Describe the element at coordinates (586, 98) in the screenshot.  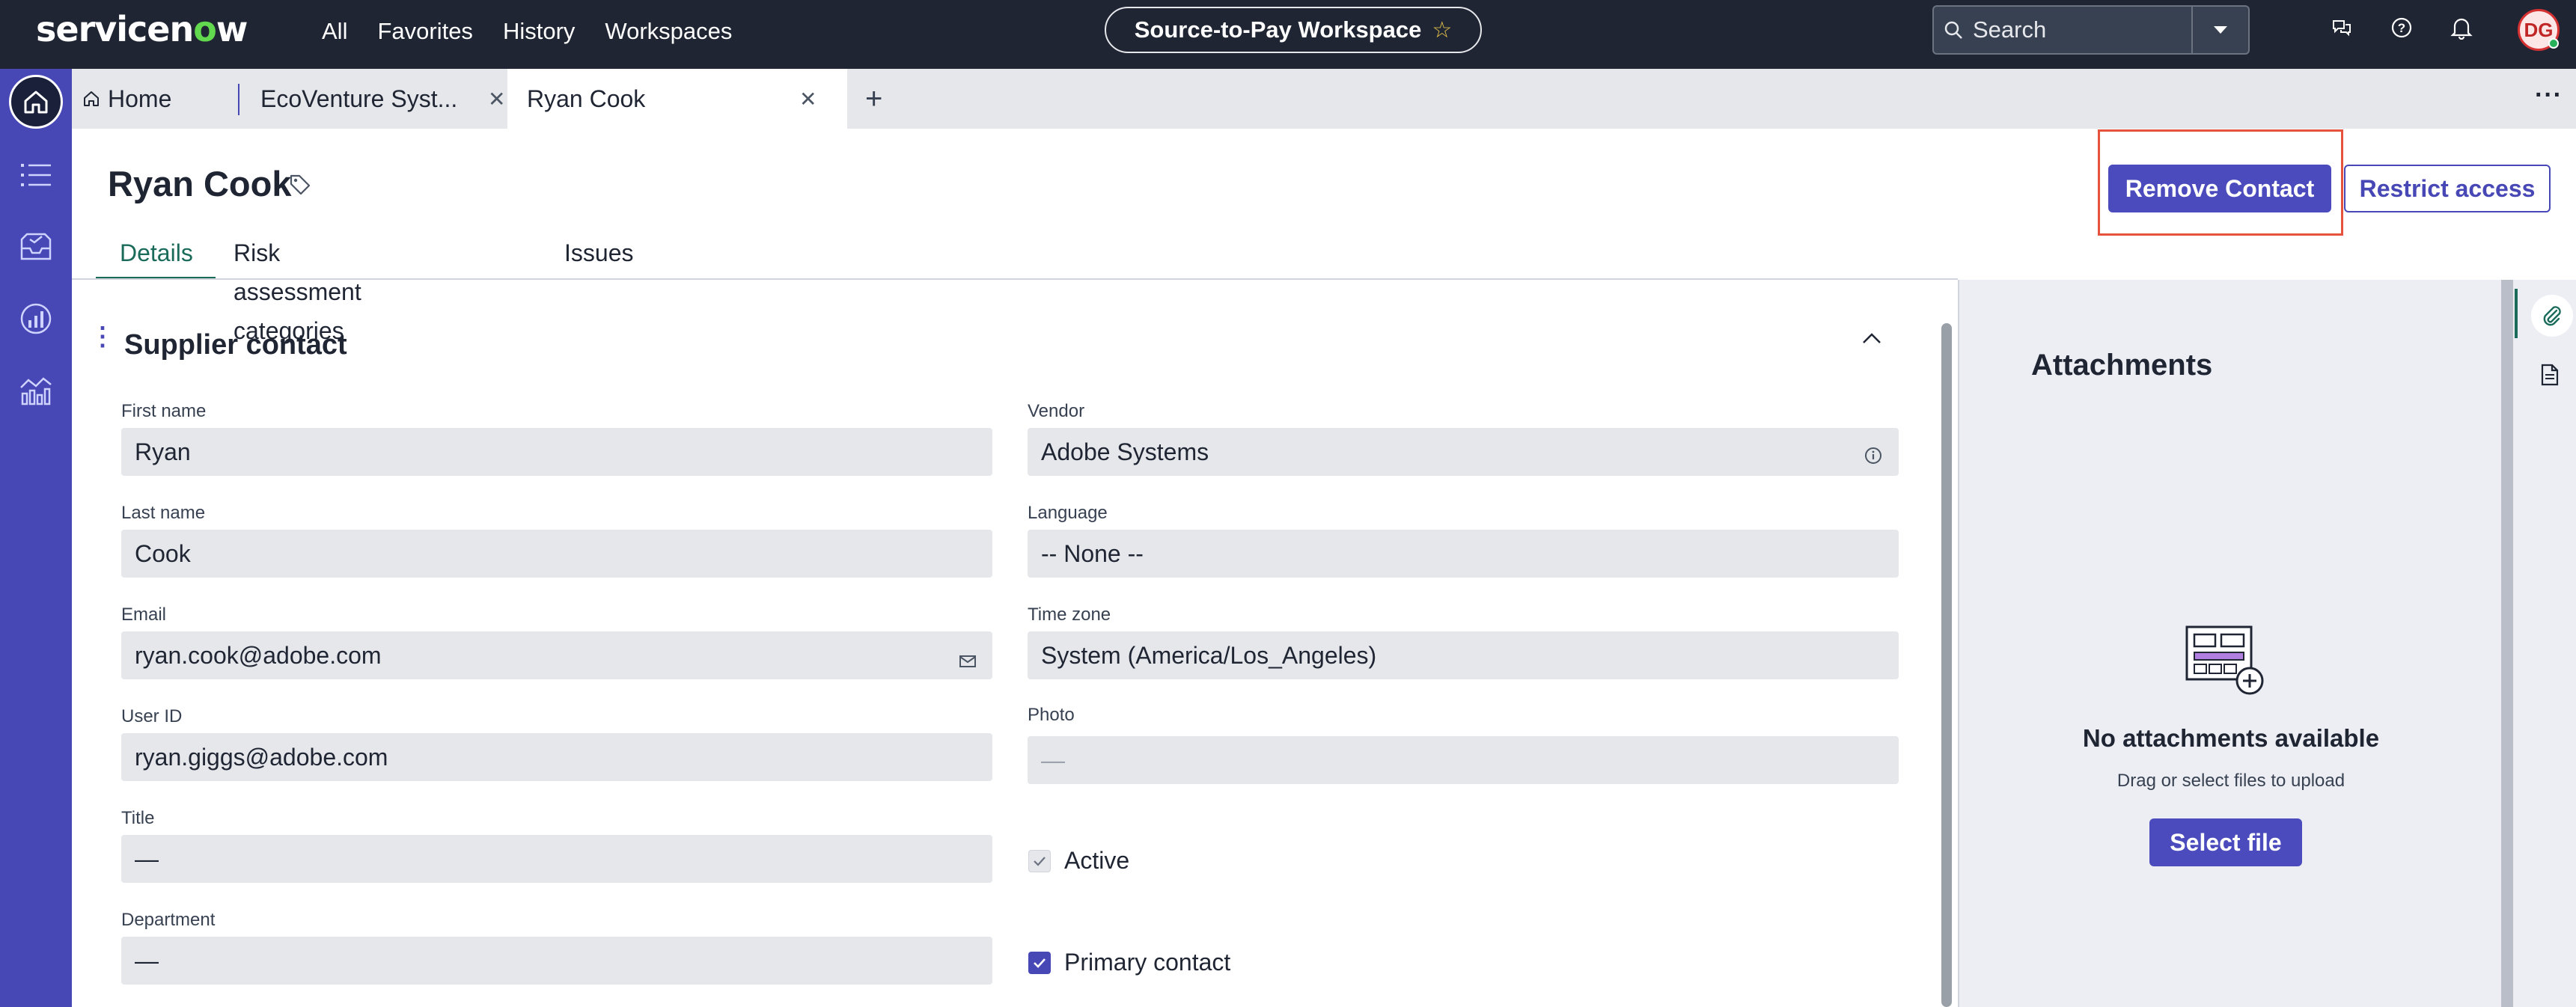
I see `tab-label: Ryan Cook` at that location.